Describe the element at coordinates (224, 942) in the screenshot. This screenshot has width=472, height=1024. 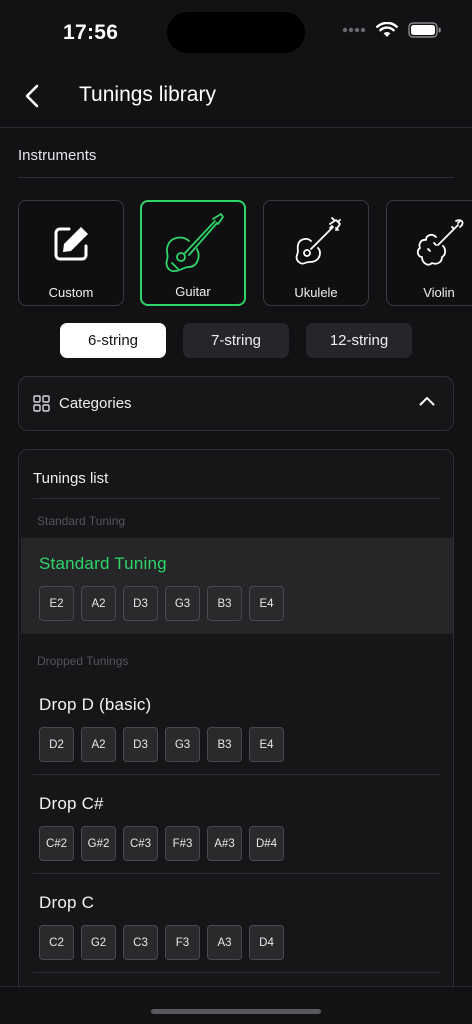
I see `note-chip: A3` at that location.